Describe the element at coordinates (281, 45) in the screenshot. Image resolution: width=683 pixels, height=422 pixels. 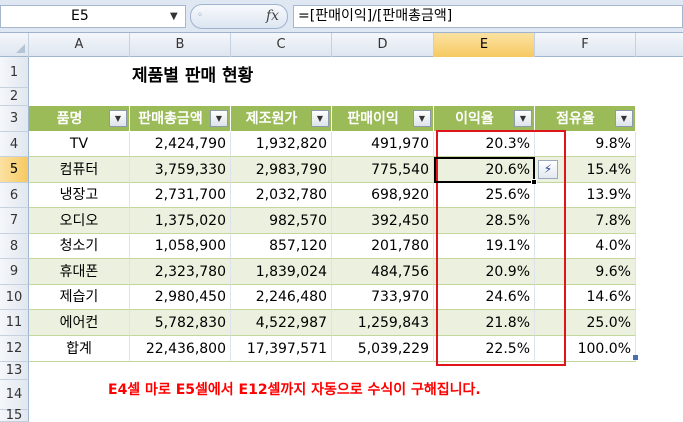
I see `column-header-c: C` at that location.